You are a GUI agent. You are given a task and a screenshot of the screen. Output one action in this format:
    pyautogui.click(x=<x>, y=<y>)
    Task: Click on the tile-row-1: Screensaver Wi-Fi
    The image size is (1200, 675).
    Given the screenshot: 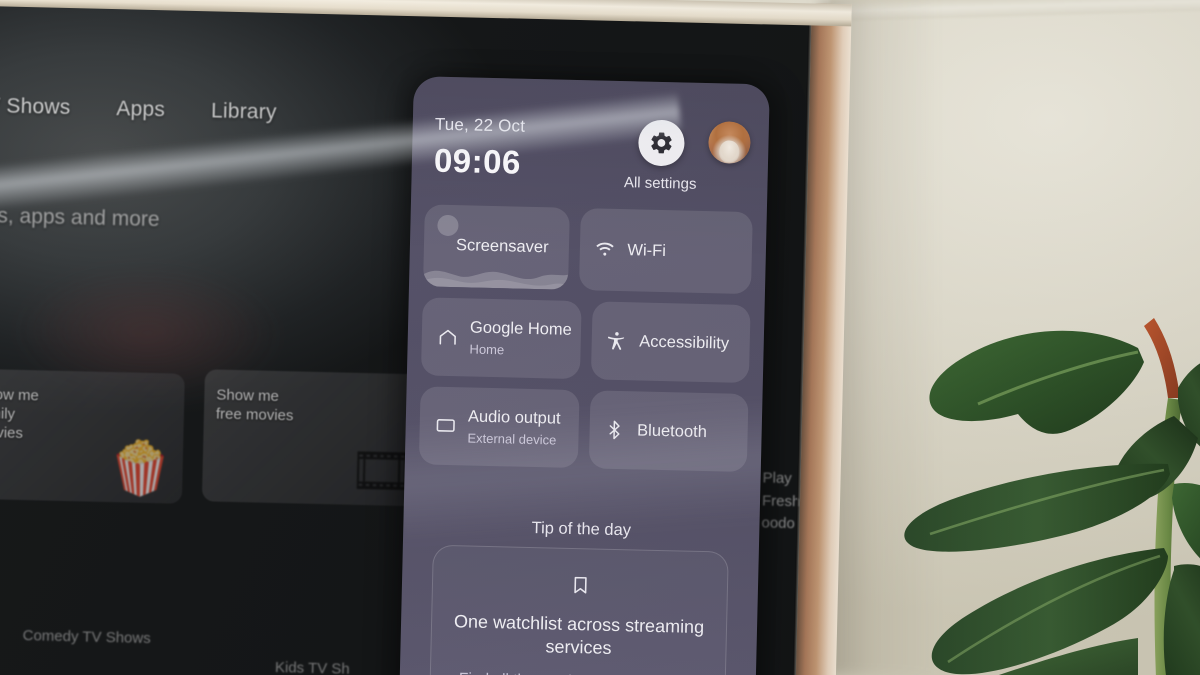 What is the action you would take?
    pyautogui.click(x=587, y=249)
    